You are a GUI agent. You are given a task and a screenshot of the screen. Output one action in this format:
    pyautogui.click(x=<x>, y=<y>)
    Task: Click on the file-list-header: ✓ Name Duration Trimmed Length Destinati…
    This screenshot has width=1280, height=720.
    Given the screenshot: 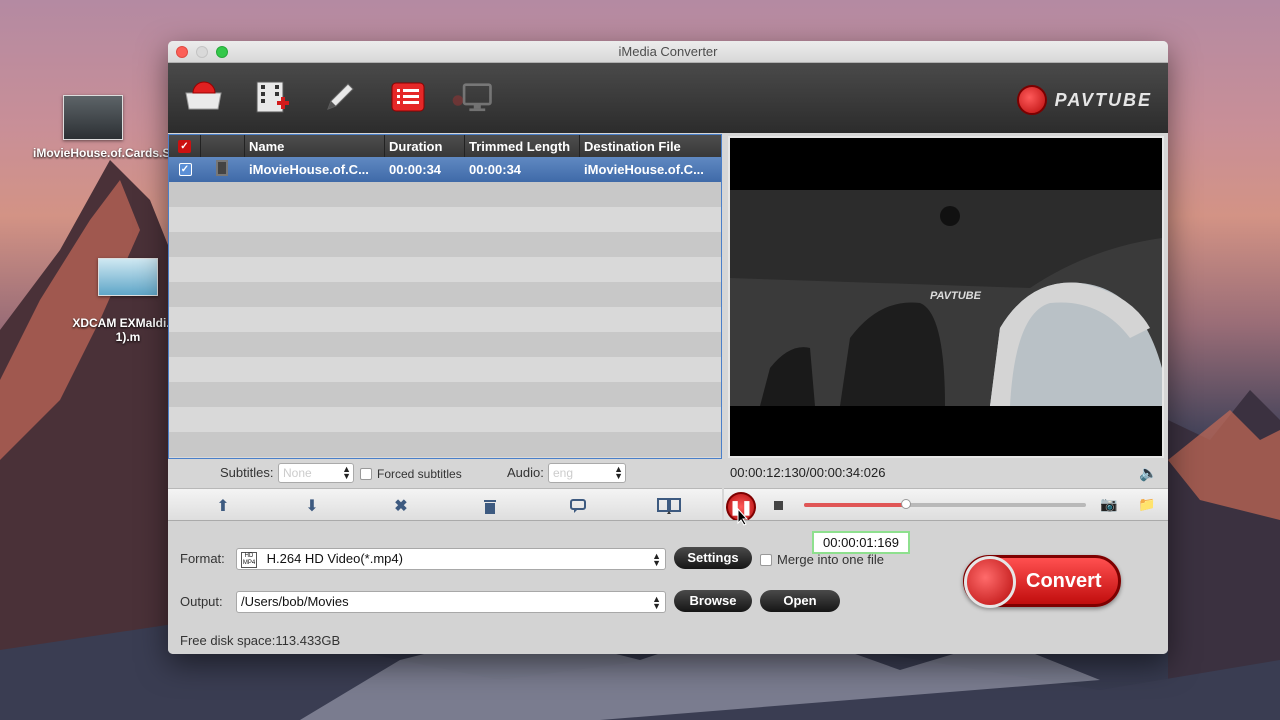 What is the action you would take?
    pyautogui.click(x=445, y=146)
    